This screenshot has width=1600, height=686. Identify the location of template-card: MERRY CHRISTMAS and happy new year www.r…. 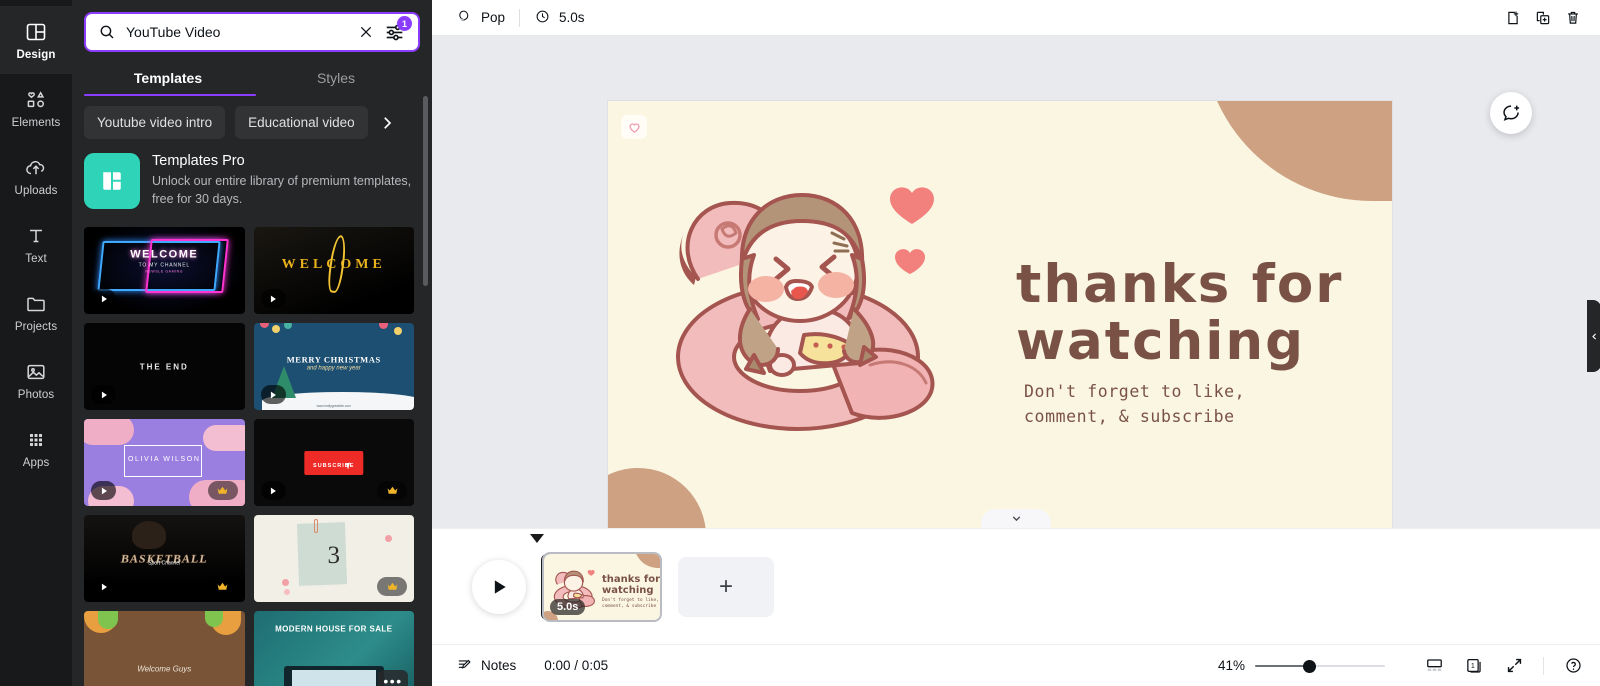
(333, 366).